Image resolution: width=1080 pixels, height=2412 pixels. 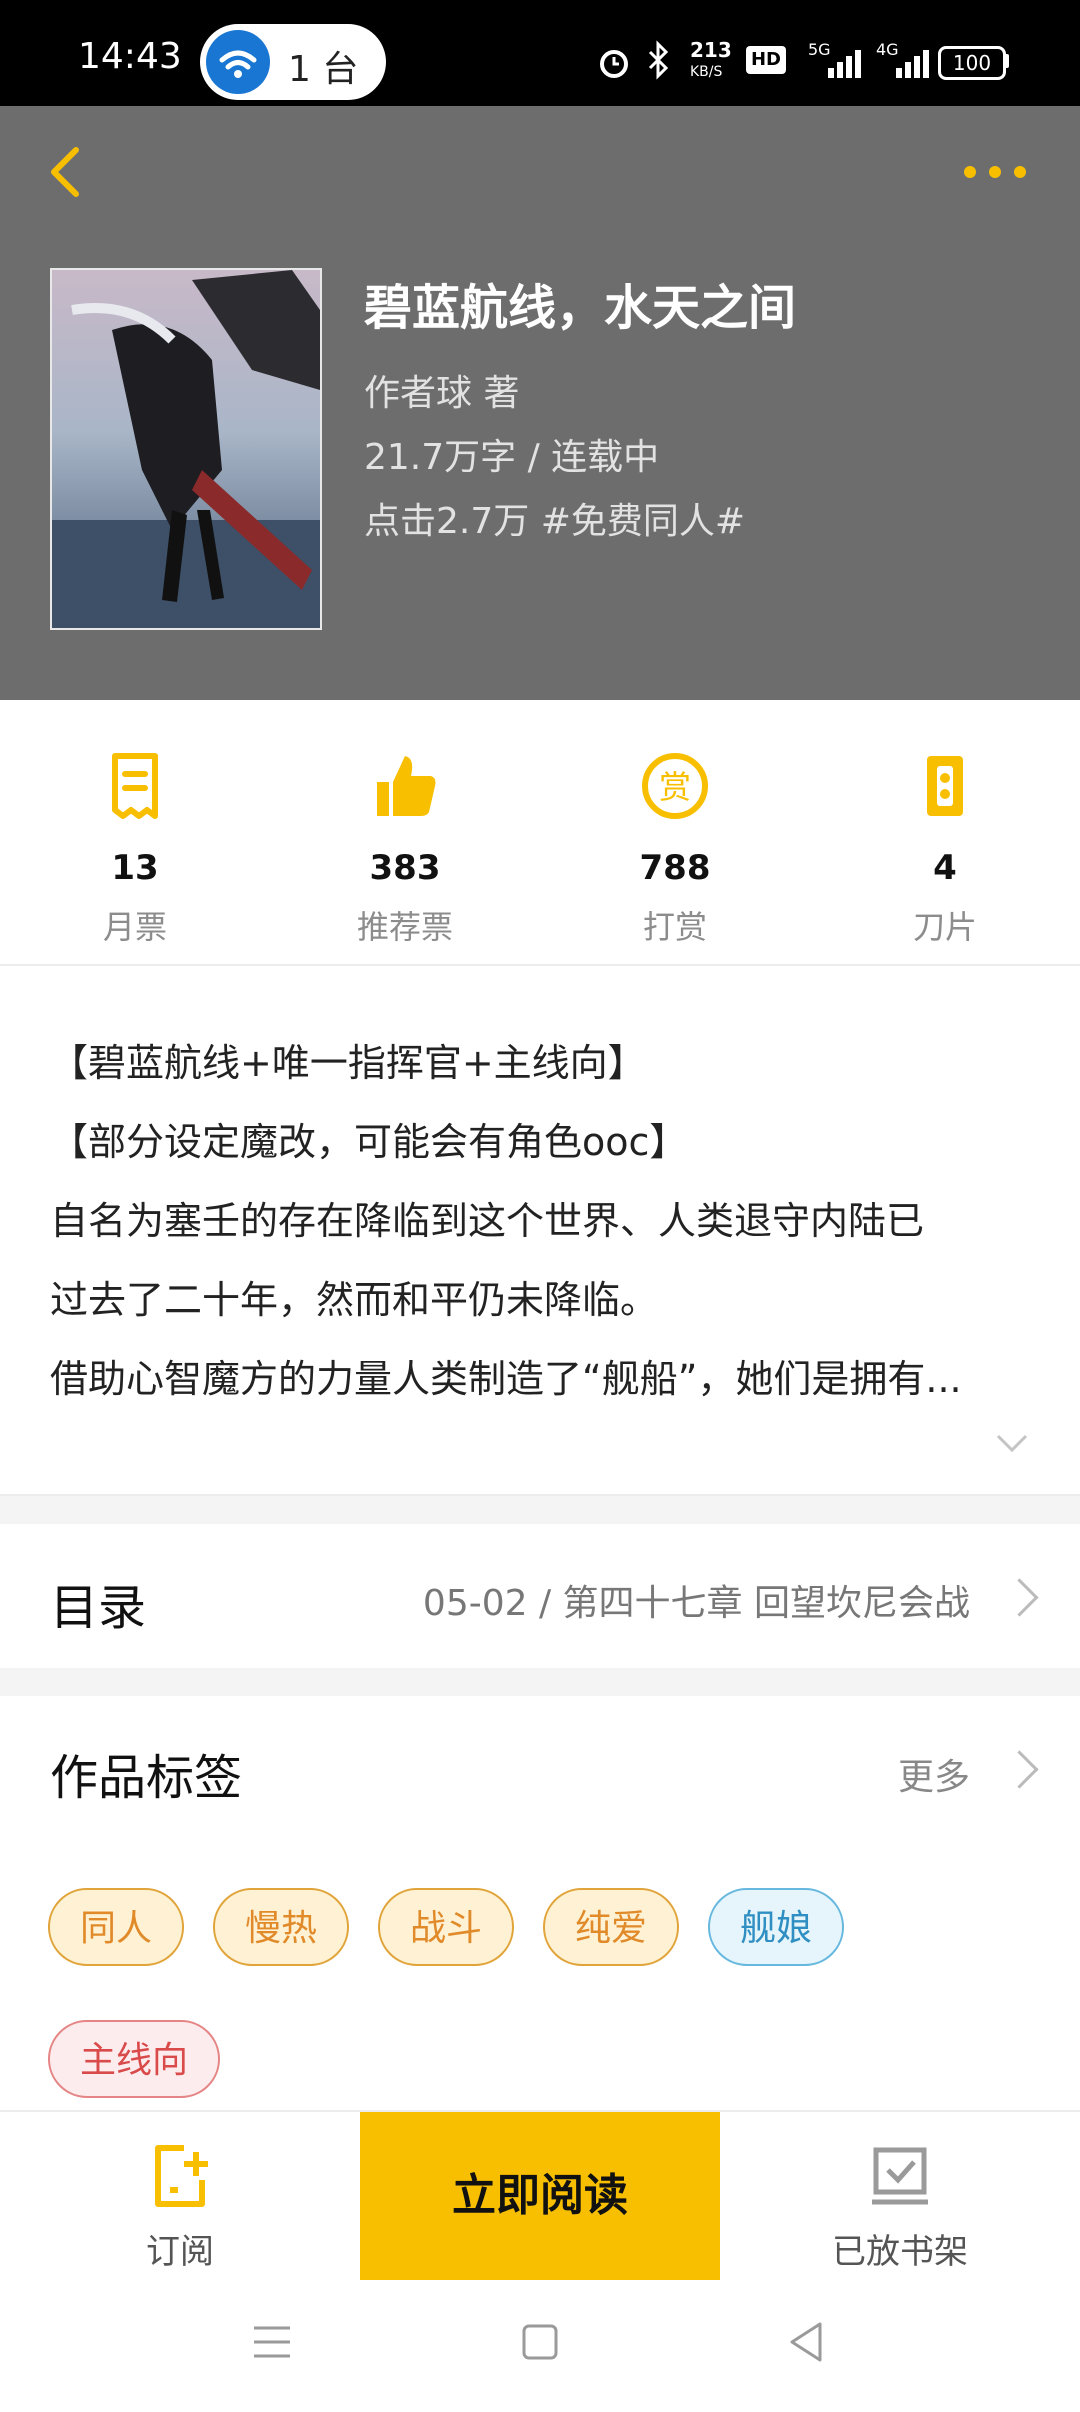 What do you see at coordinates (66, 172) in the screenshot?
I see `back-arrow-icon` at bounding box center [66, 172].